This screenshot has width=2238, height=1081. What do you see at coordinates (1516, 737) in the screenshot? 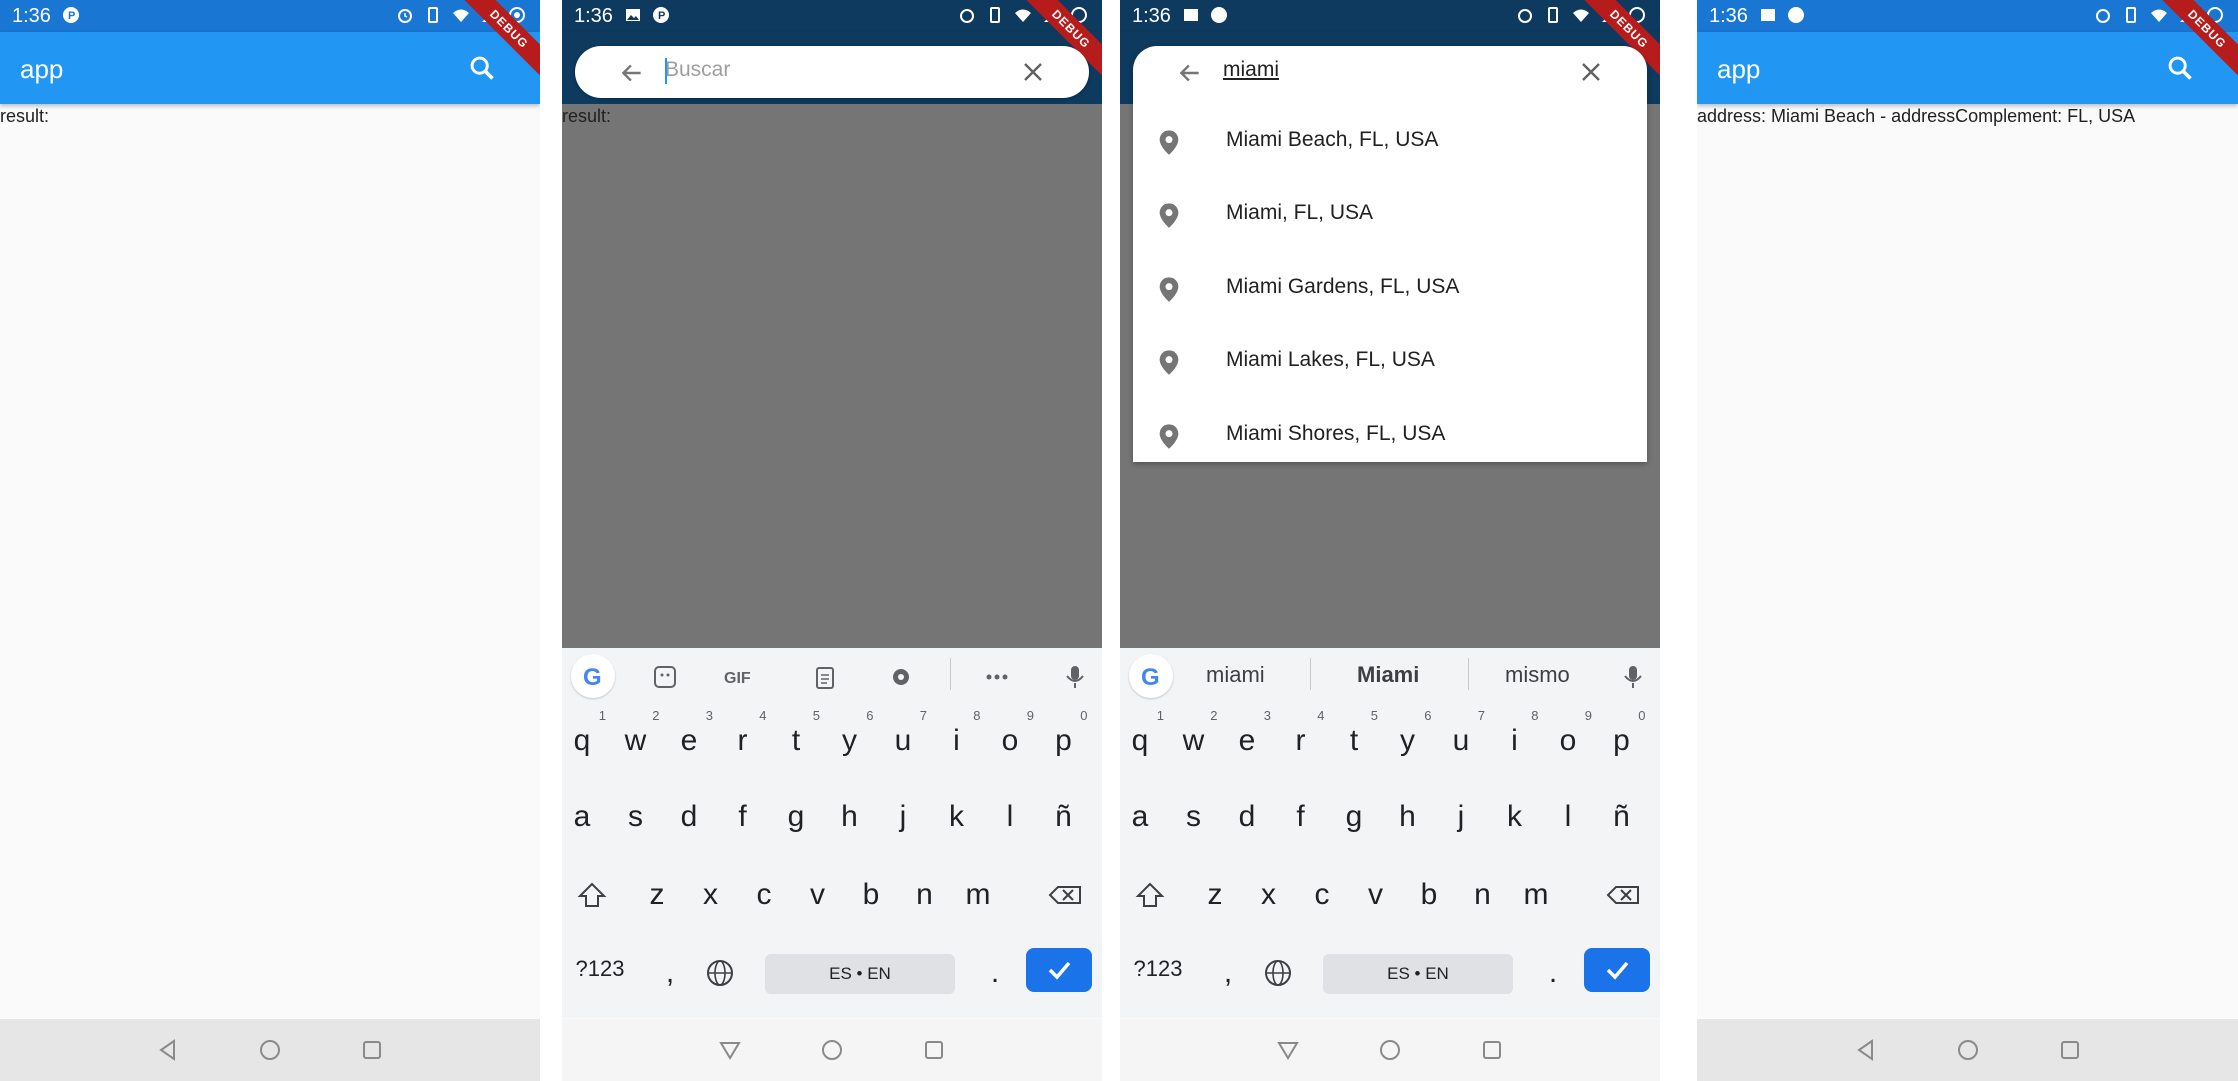
I see `key-i: i8` at bounding box center [1516, 737].